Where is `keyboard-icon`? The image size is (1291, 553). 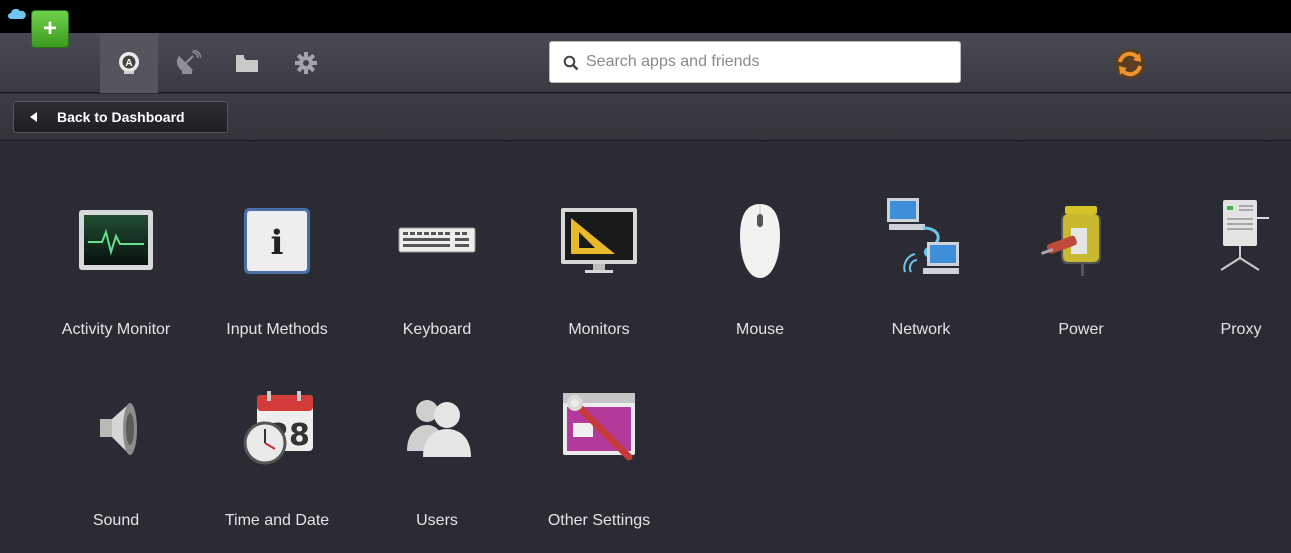 keyboard-icon is located at coordinates (437, 240).